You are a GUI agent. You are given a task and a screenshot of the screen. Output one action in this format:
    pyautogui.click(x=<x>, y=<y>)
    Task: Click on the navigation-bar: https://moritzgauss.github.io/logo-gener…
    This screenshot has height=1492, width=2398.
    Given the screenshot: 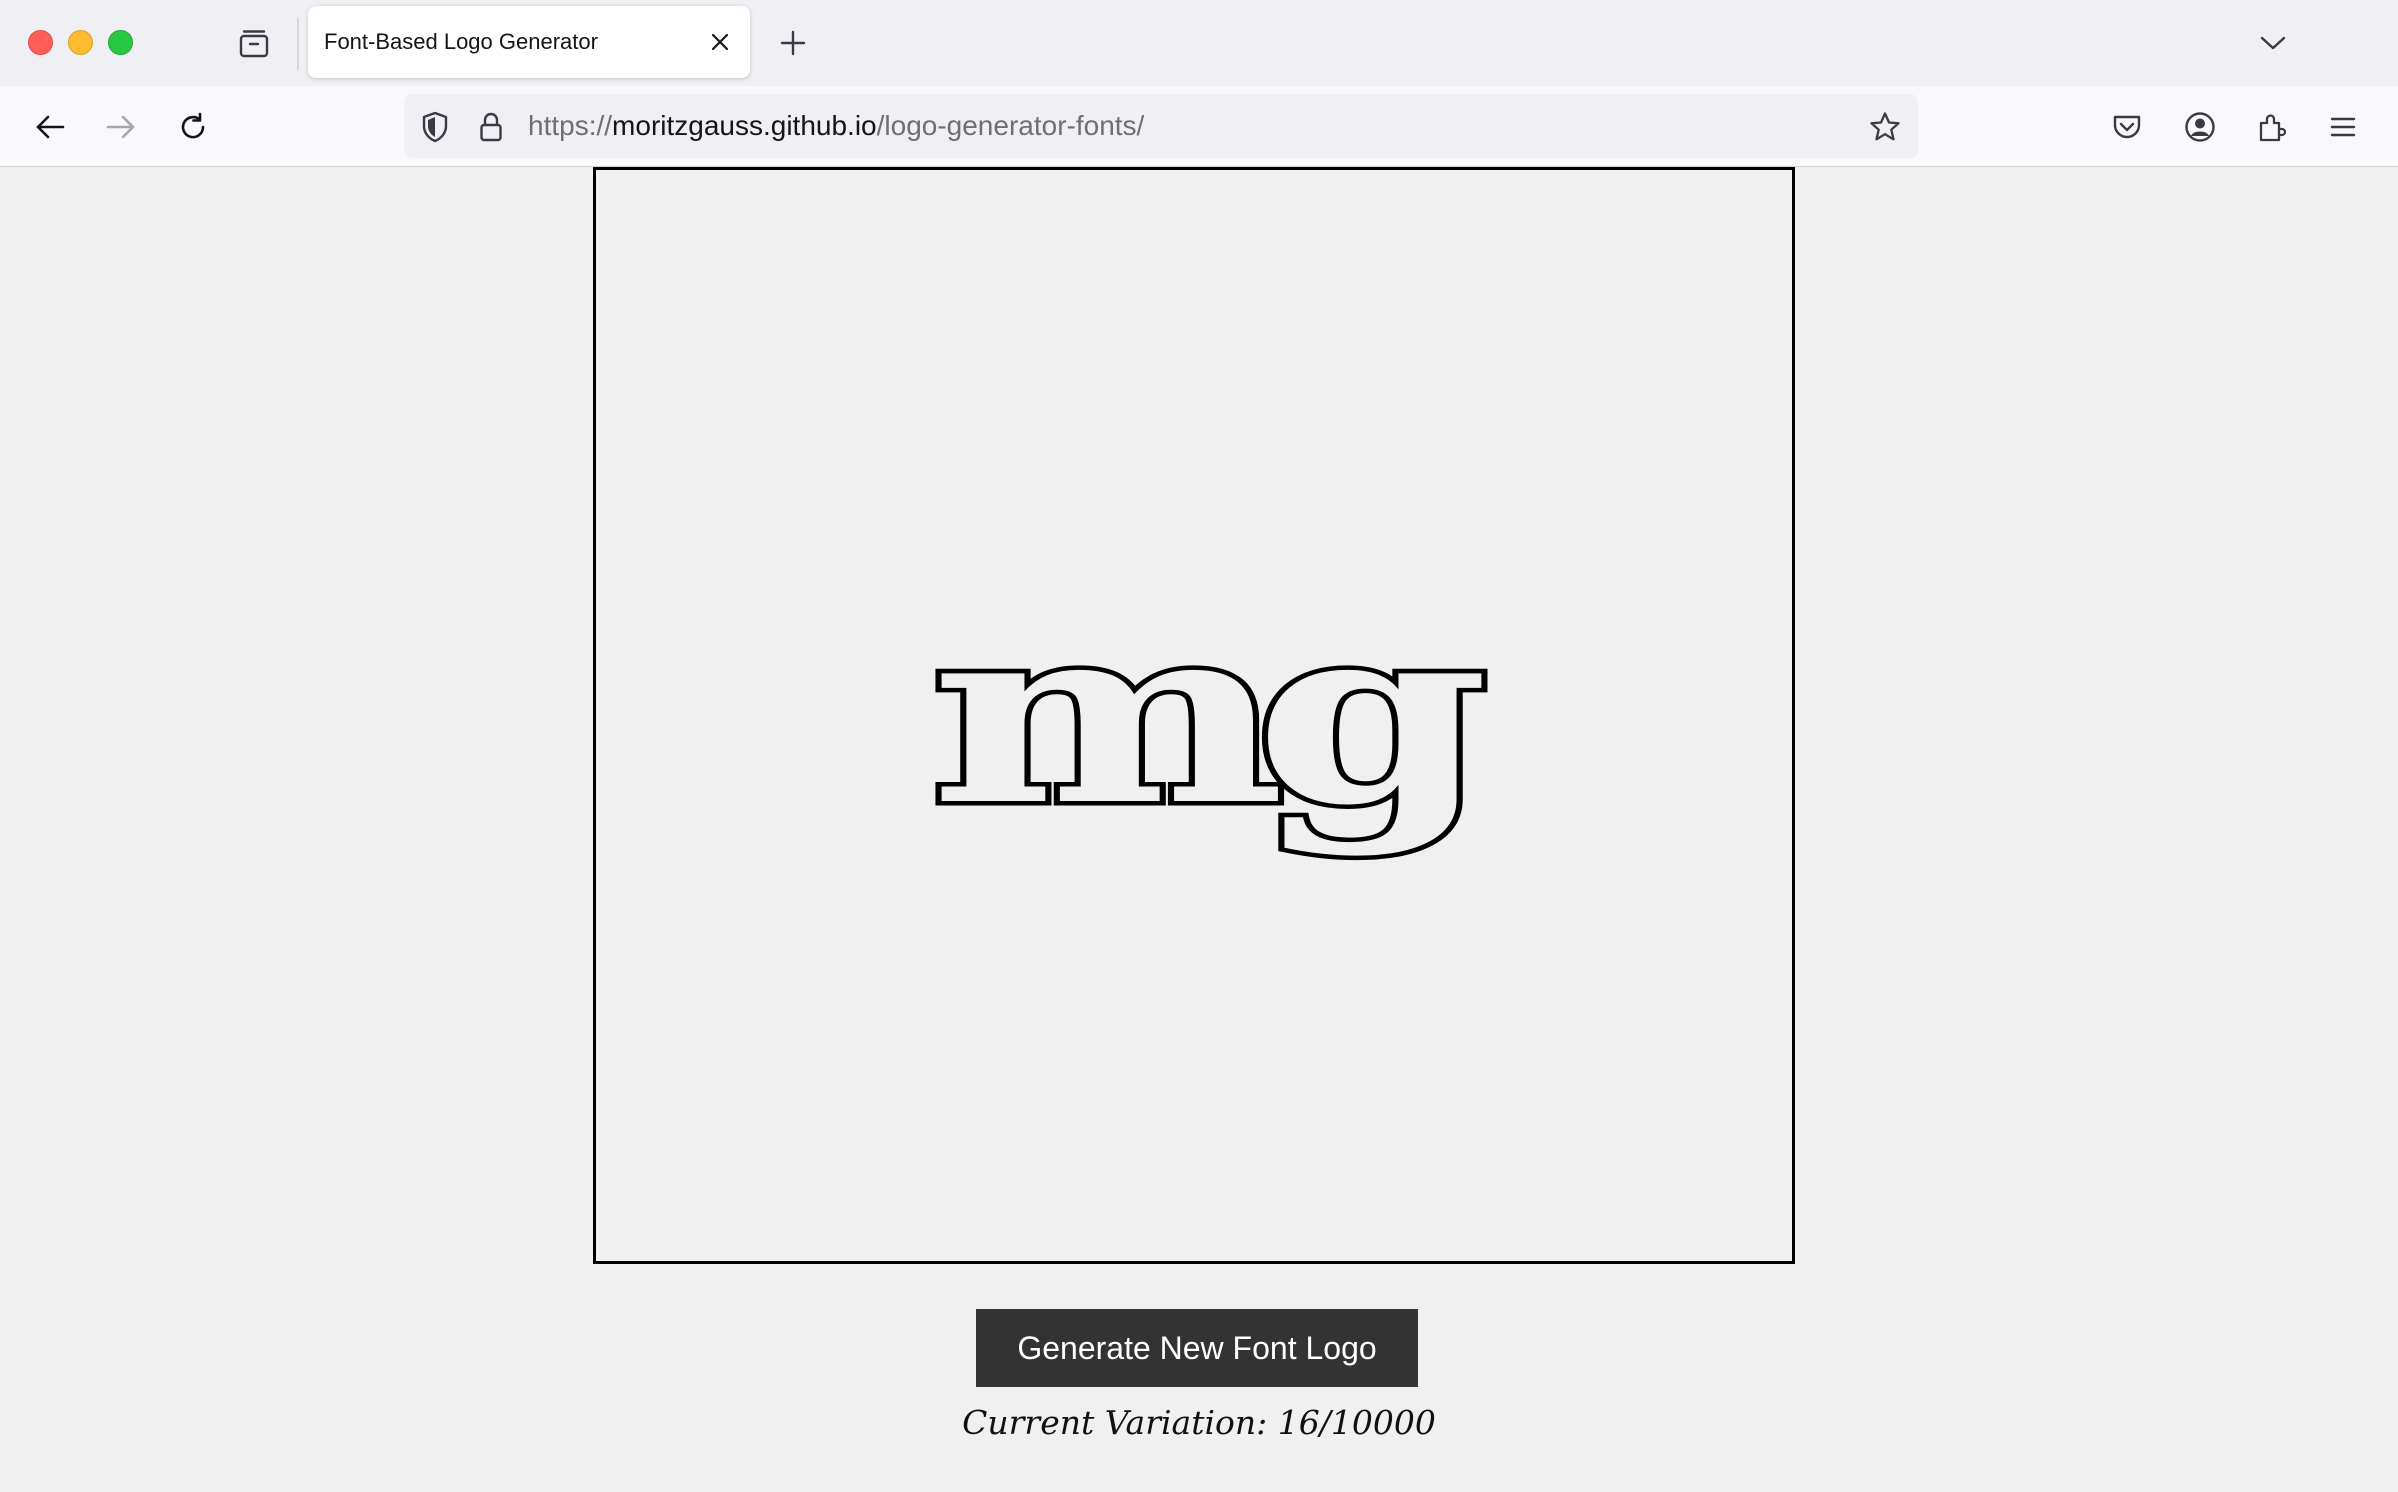 What is the action you would take?
    pyautogui.click(x=1199, y=126)
    